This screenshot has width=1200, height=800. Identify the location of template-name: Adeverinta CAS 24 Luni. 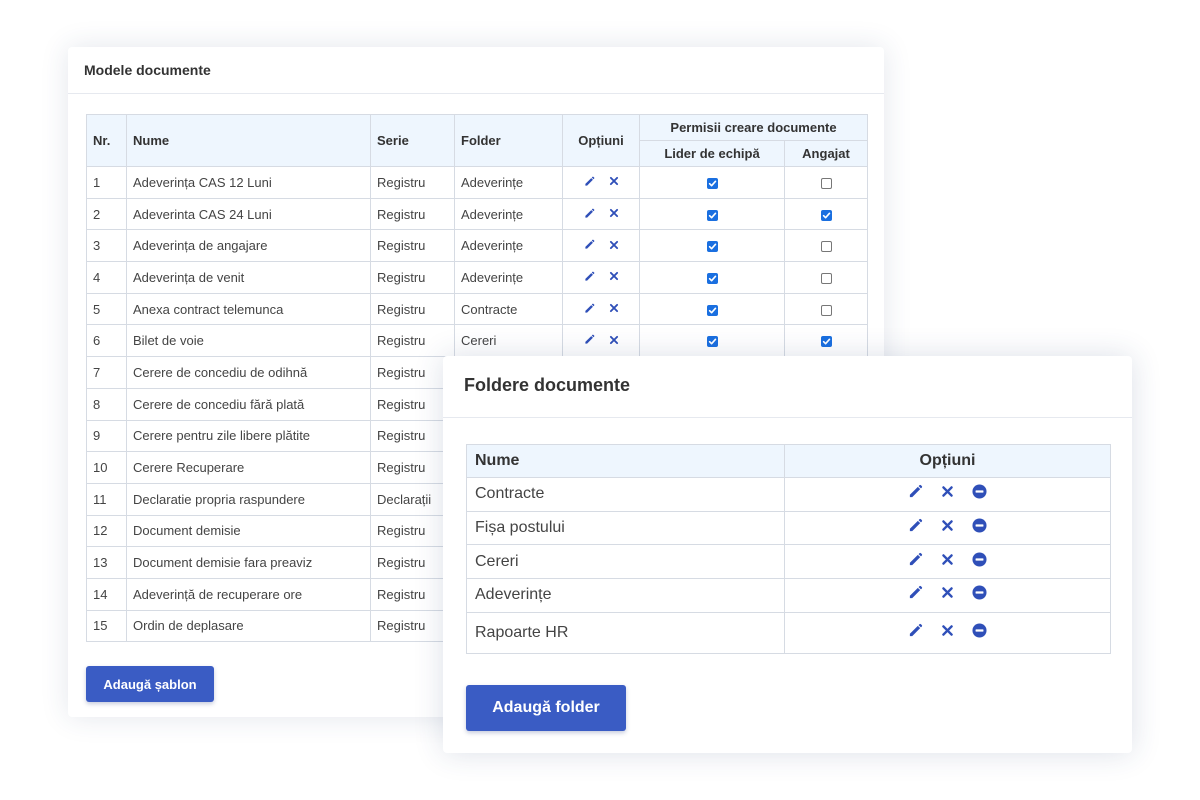
(248, 214).